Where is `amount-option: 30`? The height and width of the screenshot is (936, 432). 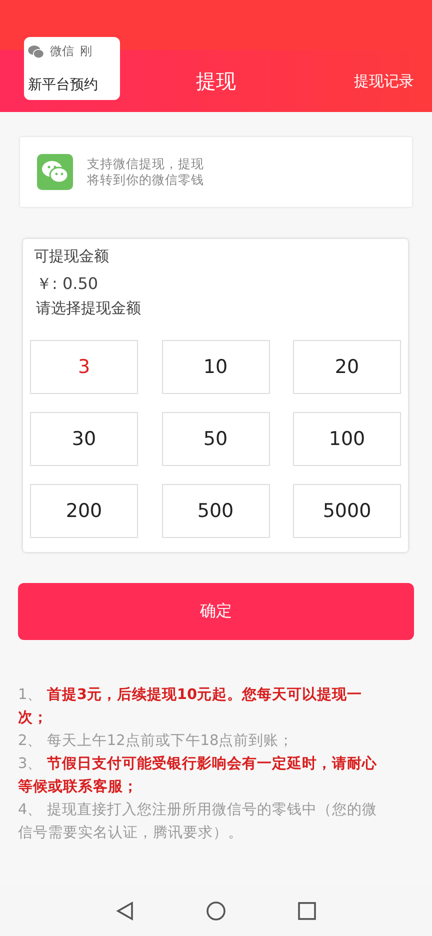 amount-option: 30 is located at coordinates (84, 439).